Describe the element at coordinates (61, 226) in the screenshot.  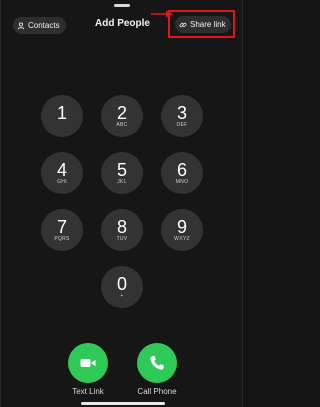
I see `key-digit: 7` at that location.